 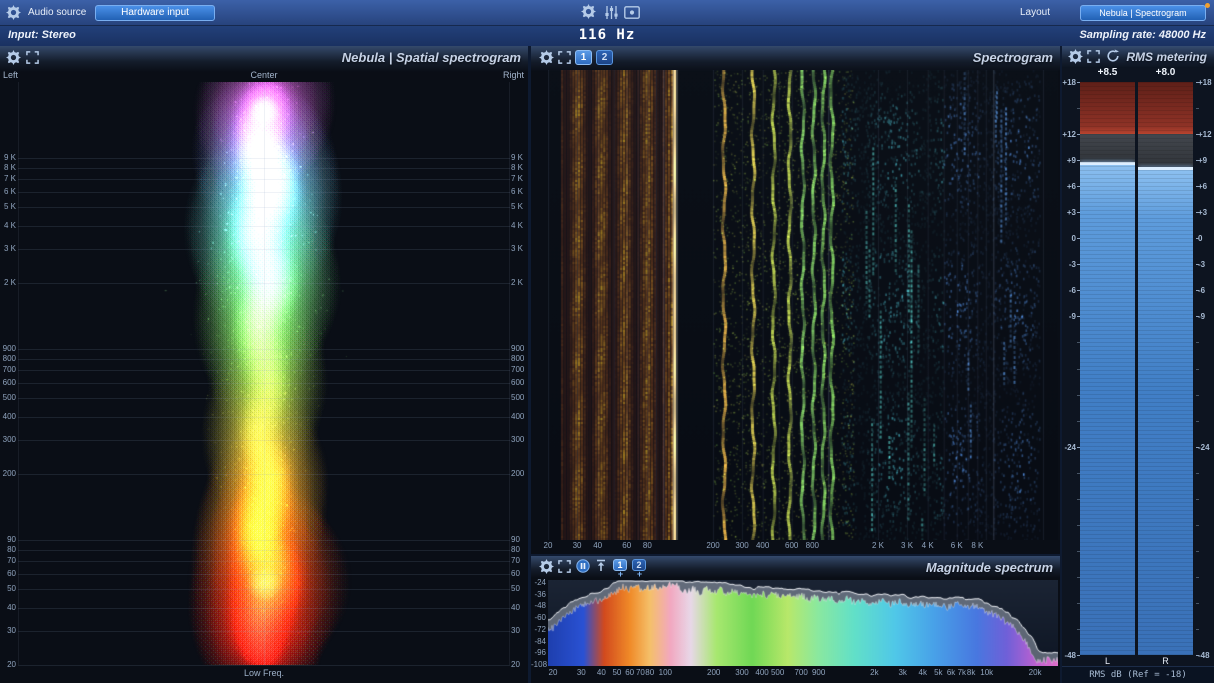 I want to click on audio-settings-gear-icon, so click(x=14, y=13).